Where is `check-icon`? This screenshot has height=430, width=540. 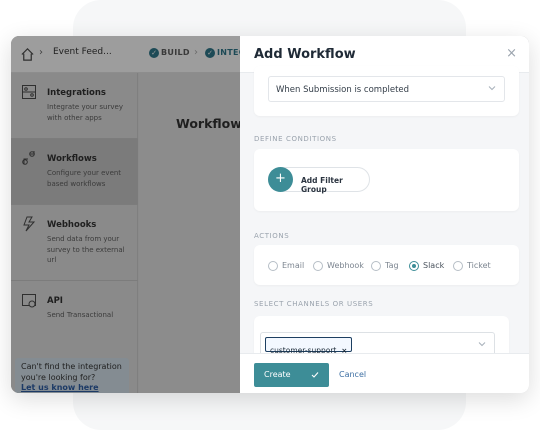 check-icon is located at coordinates (315, 375).